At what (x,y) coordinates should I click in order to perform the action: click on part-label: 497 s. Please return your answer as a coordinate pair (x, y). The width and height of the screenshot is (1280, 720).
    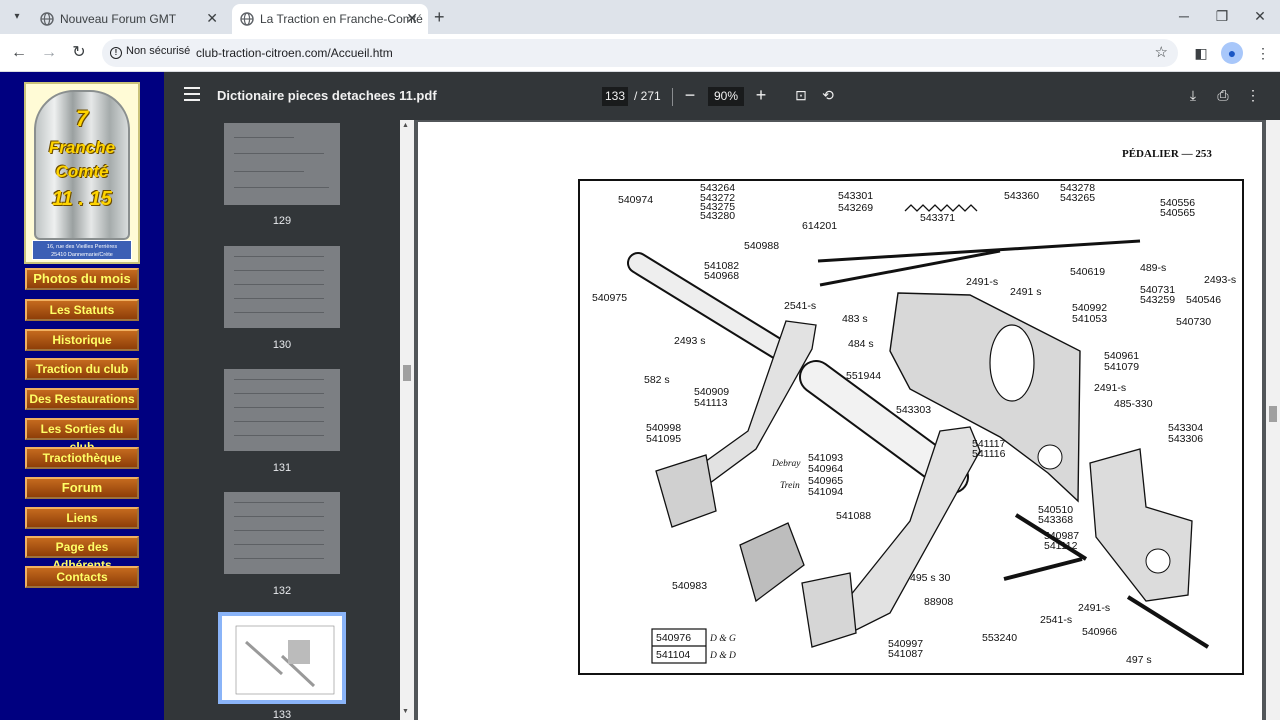
    Looking at the image, I should click on (1139, 660).